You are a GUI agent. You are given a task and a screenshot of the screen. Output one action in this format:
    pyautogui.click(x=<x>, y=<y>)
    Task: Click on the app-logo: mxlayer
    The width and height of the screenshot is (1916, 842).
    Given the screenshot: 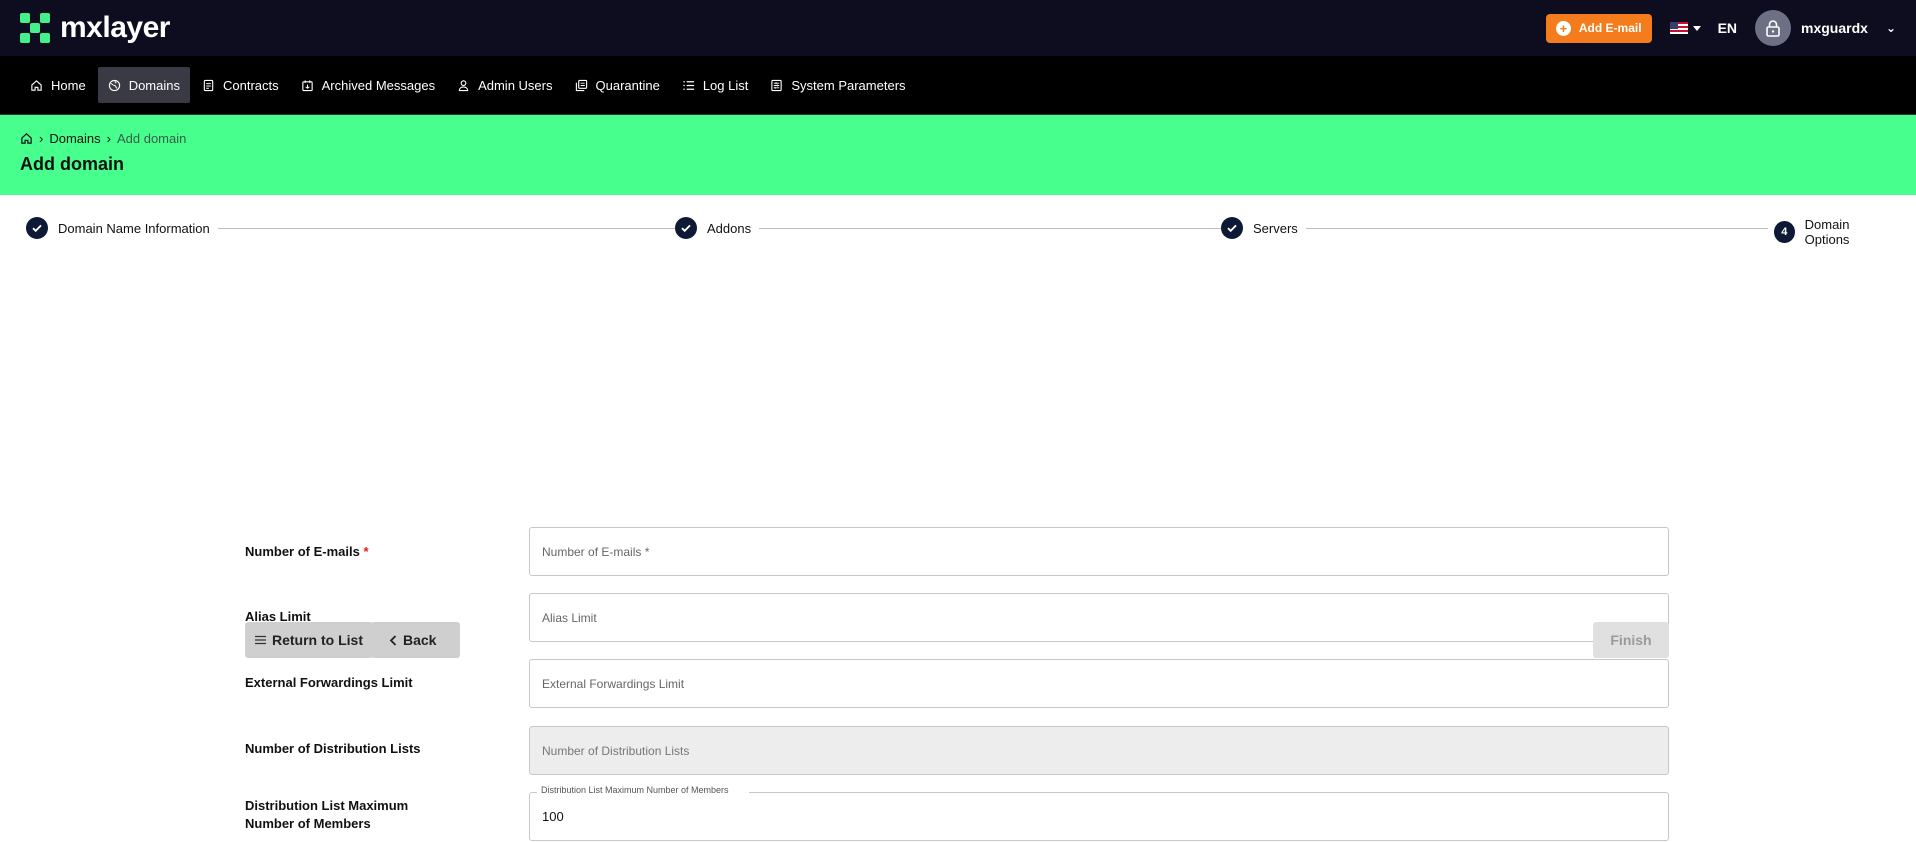 What is the action you would take?
    pyautogui.click(x=95, y=28)
    